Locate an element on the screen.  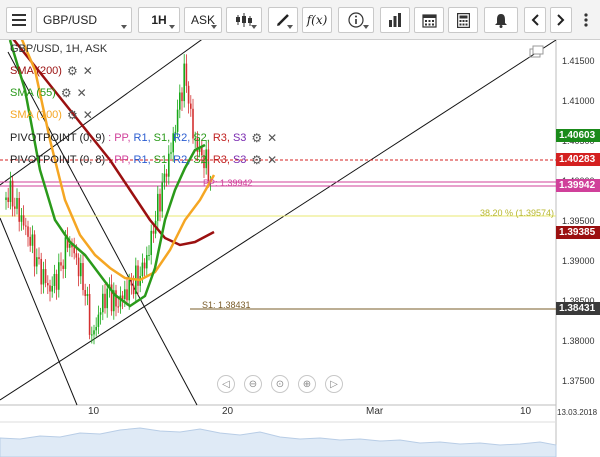
pivot1-r2: R2, is located at coordinates (182, 138).